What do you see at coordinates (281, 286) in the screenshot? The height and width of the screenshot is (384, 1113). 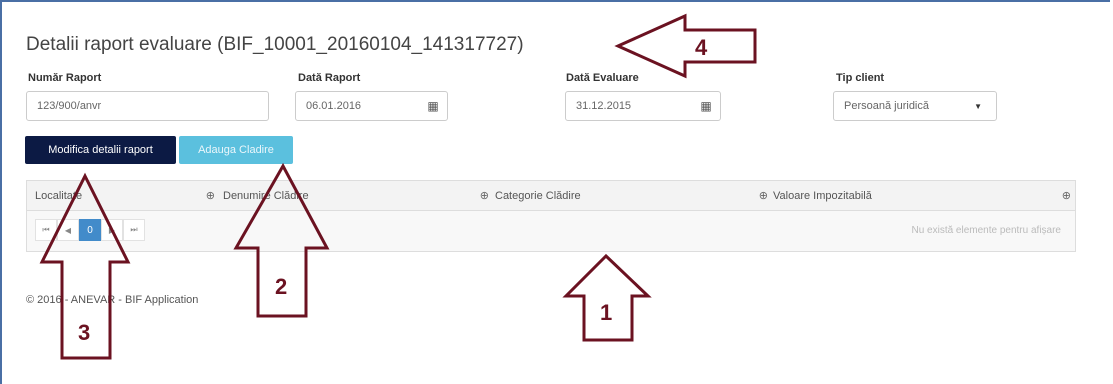 I see `annotation-number-2: 2` at bounding box center [281, 286].